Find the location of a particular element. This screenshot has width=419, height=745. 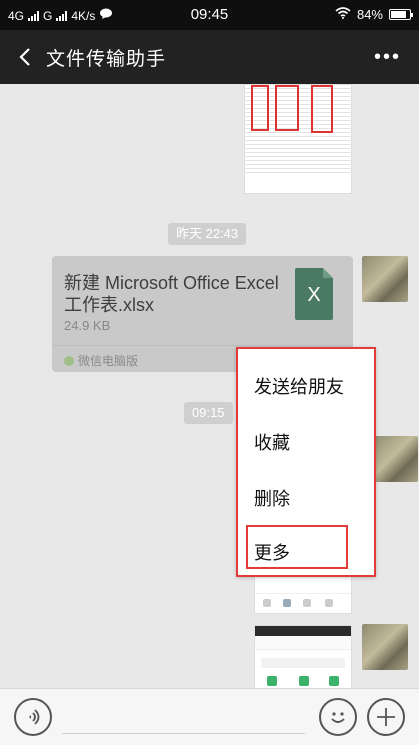

more-dots-icon: ••• is located at coordinates (387, 57).